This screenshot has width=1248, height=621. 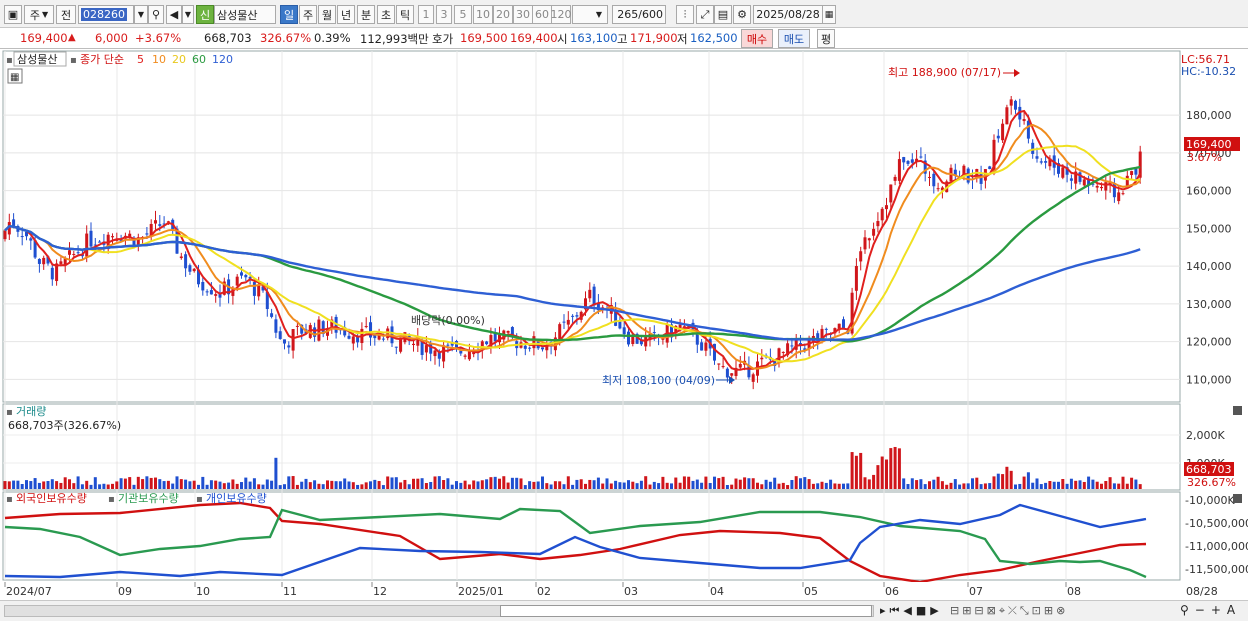 I want to click on open-price: 163,100, so click(x=594, y=38).